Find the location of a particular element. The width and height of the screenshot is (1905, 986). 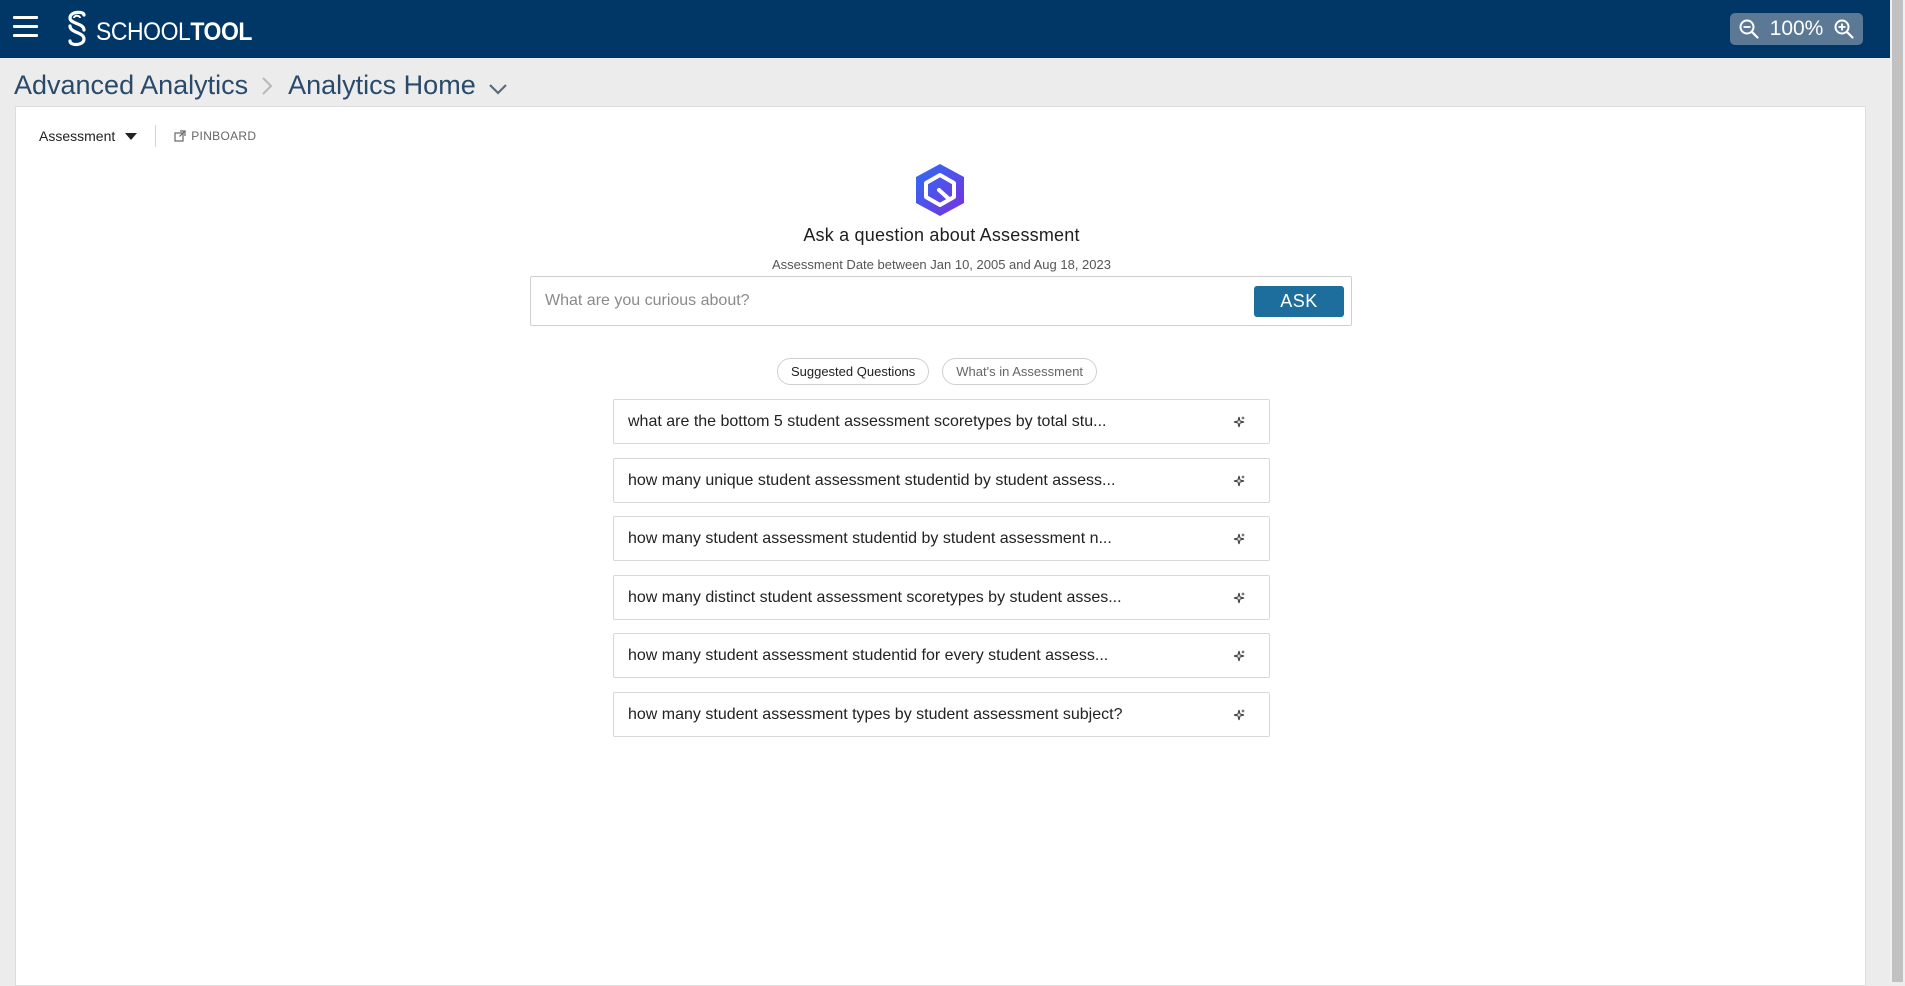

pinboard-link: PINBOARD is located at coordinates (215, 136).